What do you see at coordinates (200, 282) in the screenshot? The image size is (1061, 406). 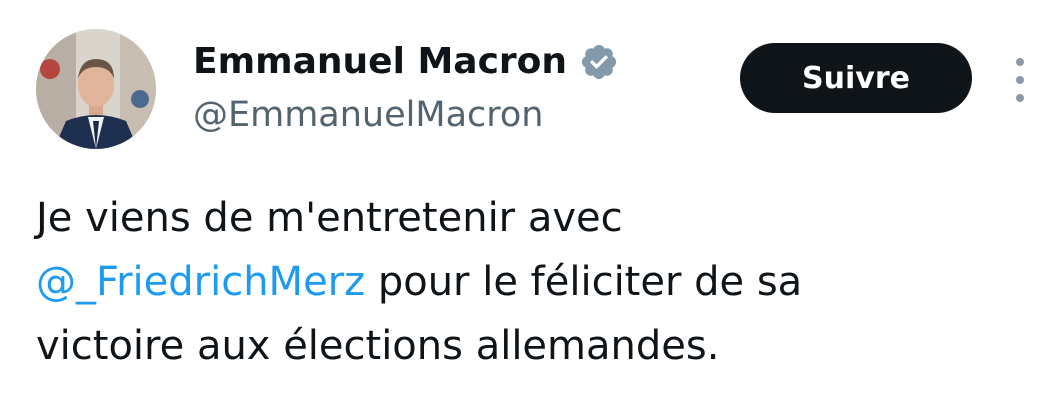 I see `mention-link: @_FriedrichMerz` at bounding box center [200, 282].